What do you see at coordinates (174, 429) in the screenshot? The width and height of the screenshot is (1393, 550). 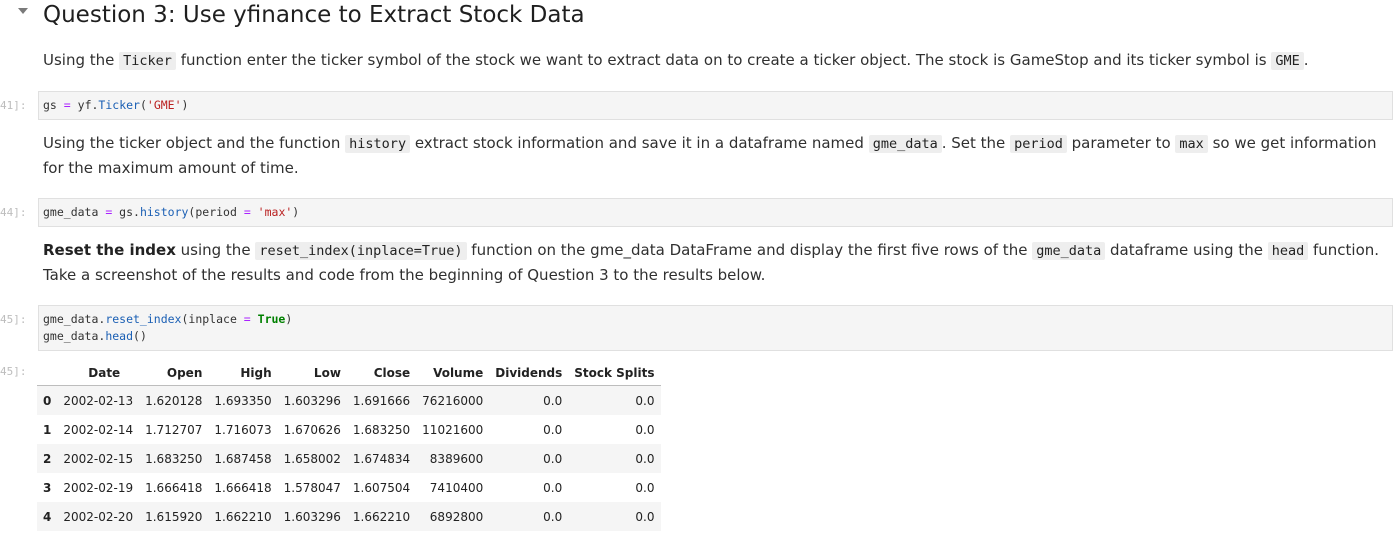 I see `table-cell: 1.712707` at bounding box center [174, 429].